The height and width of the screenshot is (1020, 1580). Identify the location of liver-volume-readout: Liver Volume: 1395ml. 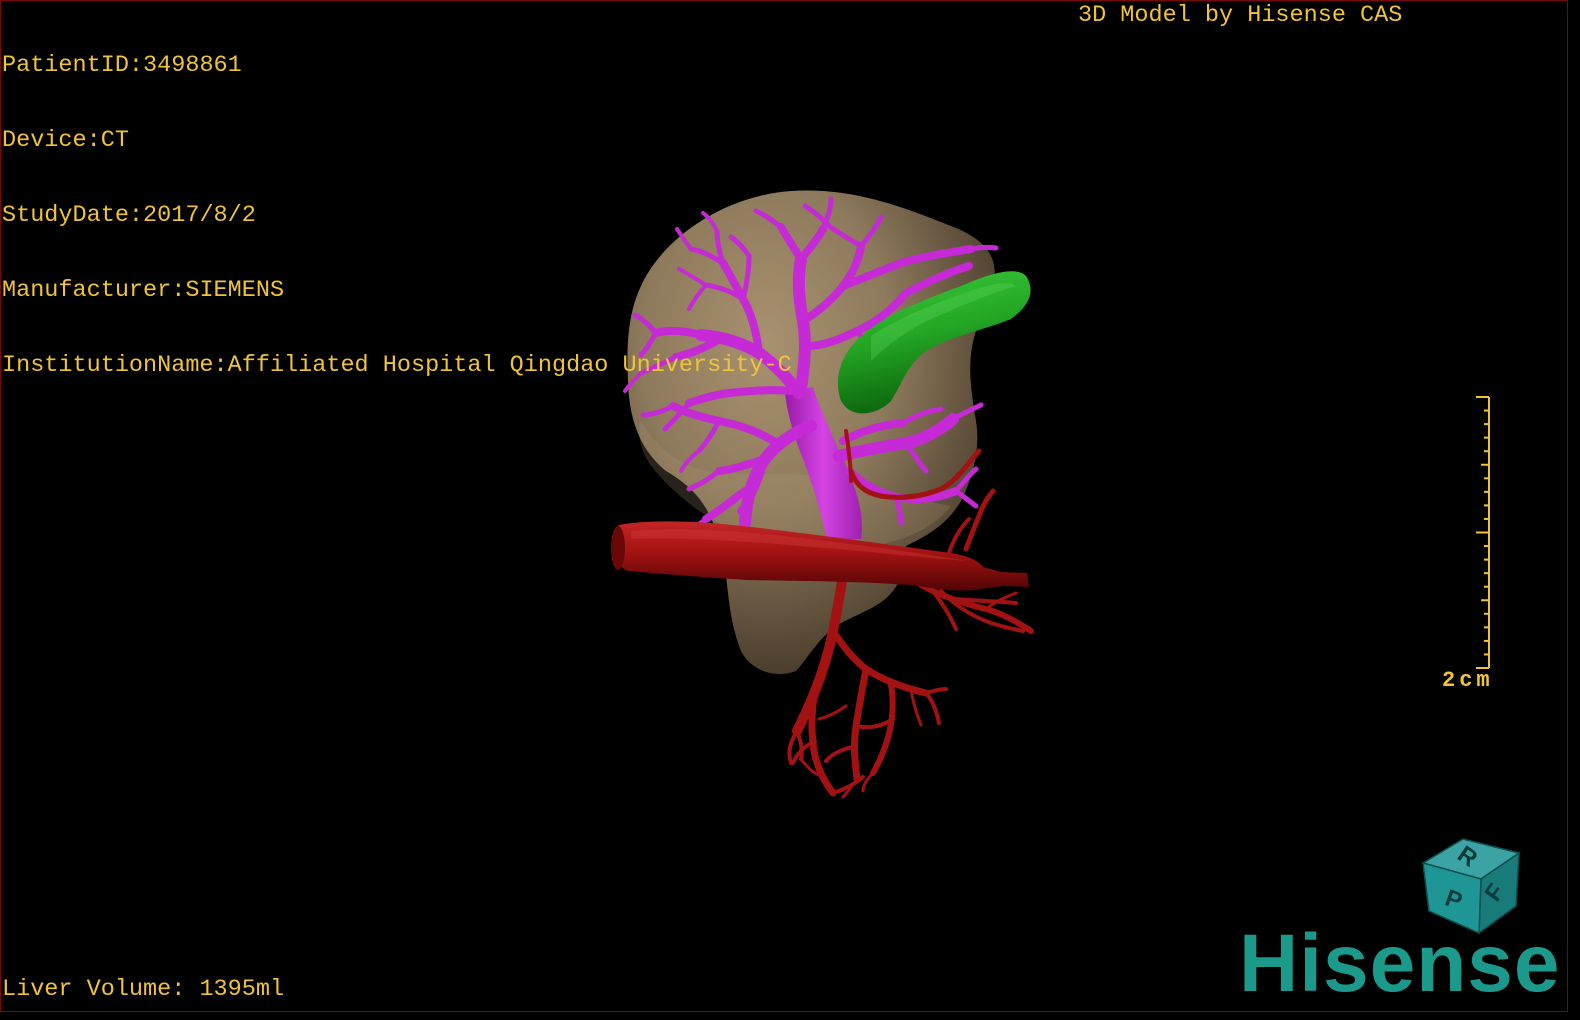
(143, 989).